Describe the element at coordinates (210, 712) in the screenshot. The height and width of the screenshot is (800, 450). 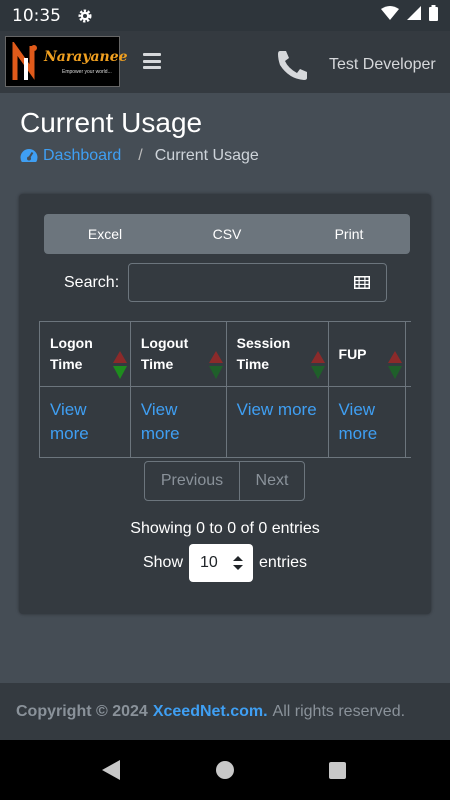
I see `footer-brand-link: XceedNet.com.` at that location.